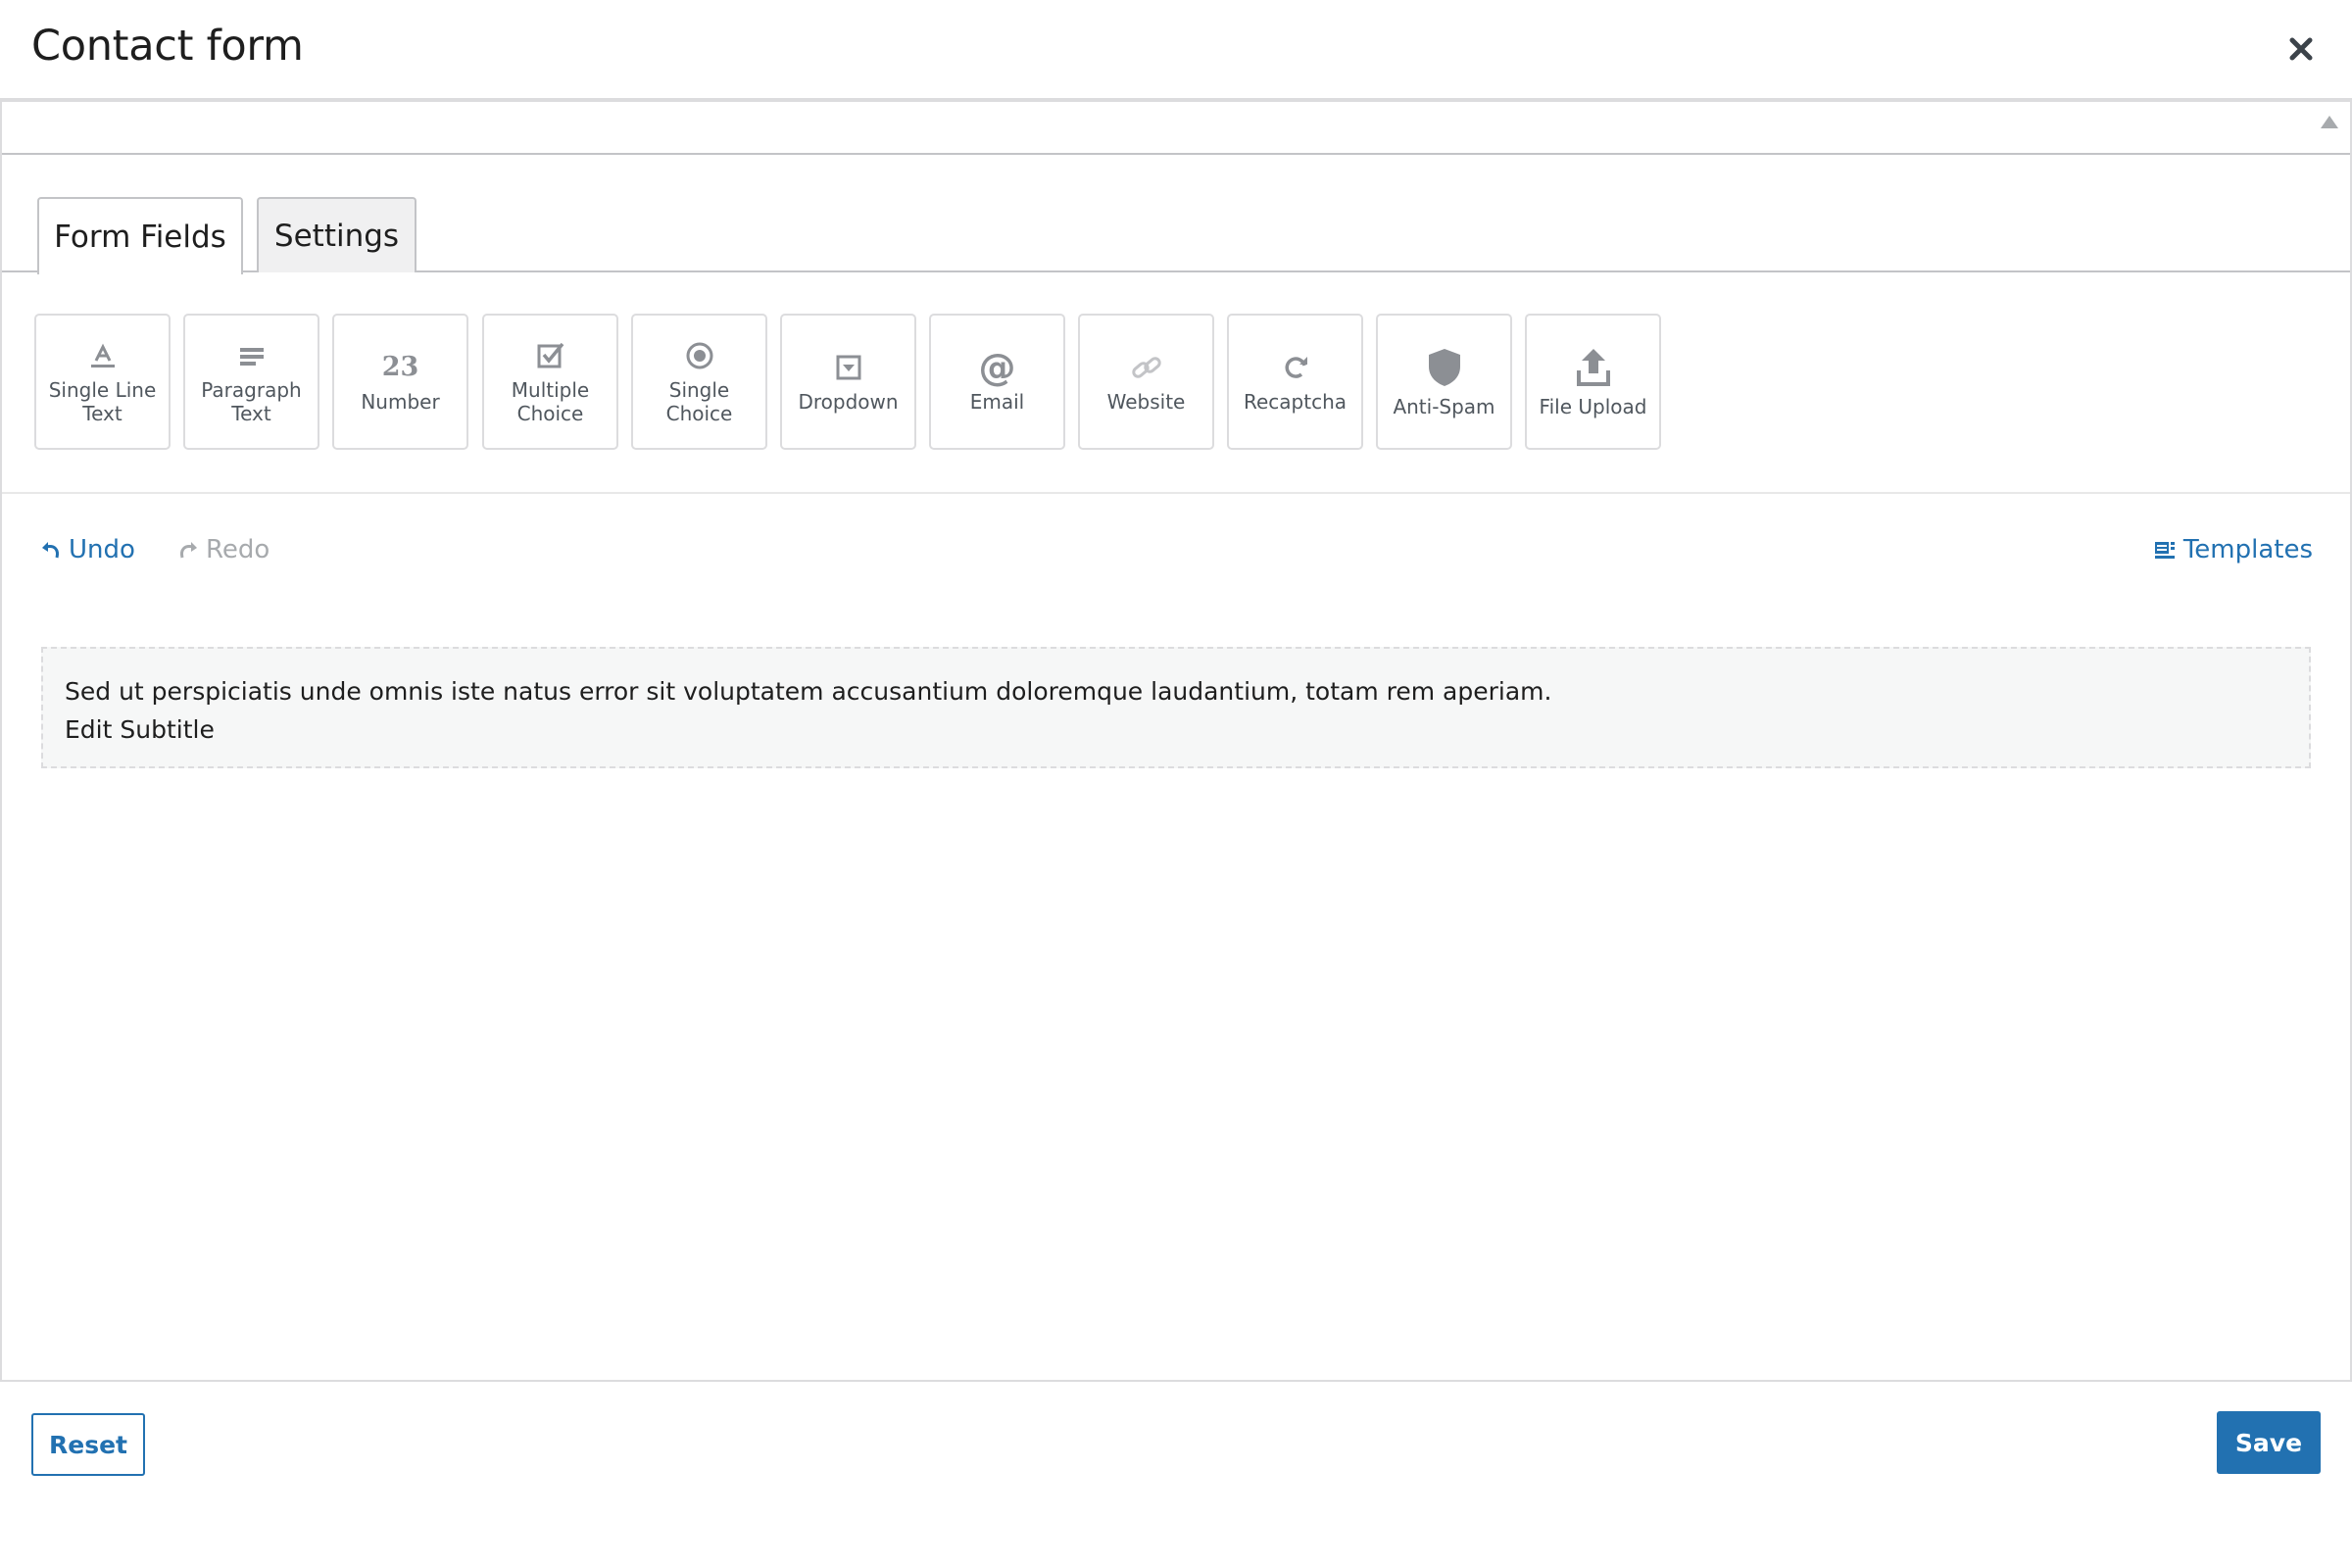 This screenshot has width=2352, height=1568. I want to click on field-multiple-choice: Multiple Choice, so click(550, 382).